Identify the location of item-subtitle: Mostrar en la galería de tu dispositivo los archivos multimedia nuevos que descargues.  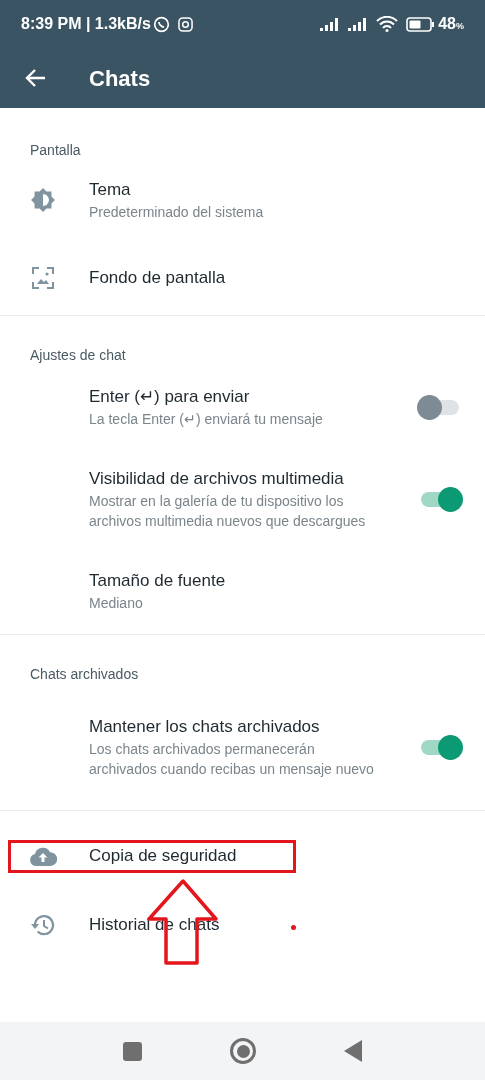
(228, 511).